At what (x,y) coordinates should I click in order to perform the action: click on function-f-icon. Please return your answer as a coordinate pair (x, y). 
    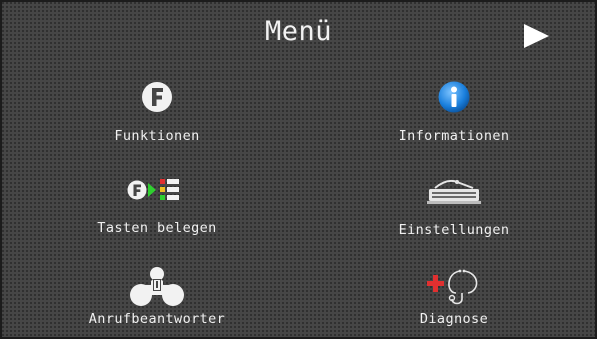
    Looking at the image, I should click on (157, 97).